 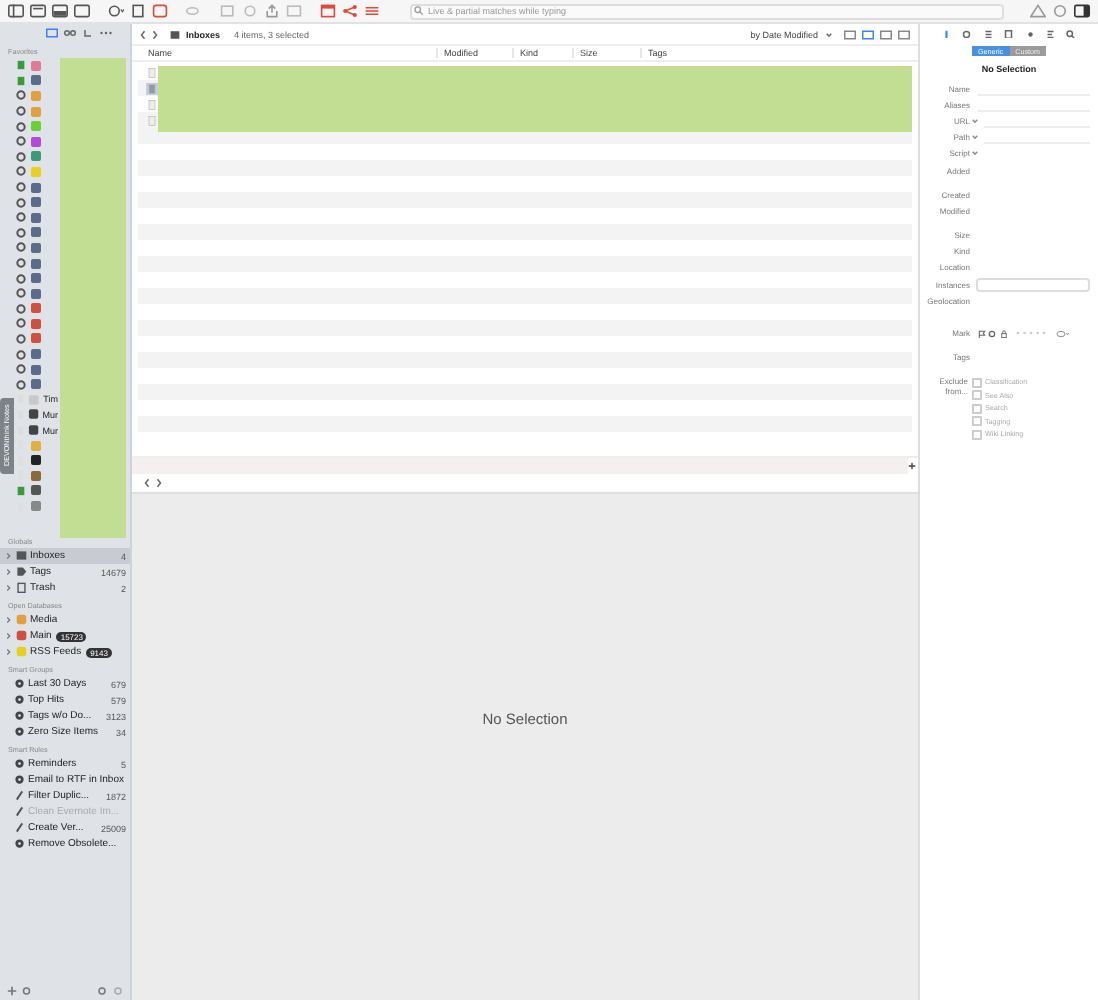 I want to click on scroll-bar, so click(x=520, y=466).